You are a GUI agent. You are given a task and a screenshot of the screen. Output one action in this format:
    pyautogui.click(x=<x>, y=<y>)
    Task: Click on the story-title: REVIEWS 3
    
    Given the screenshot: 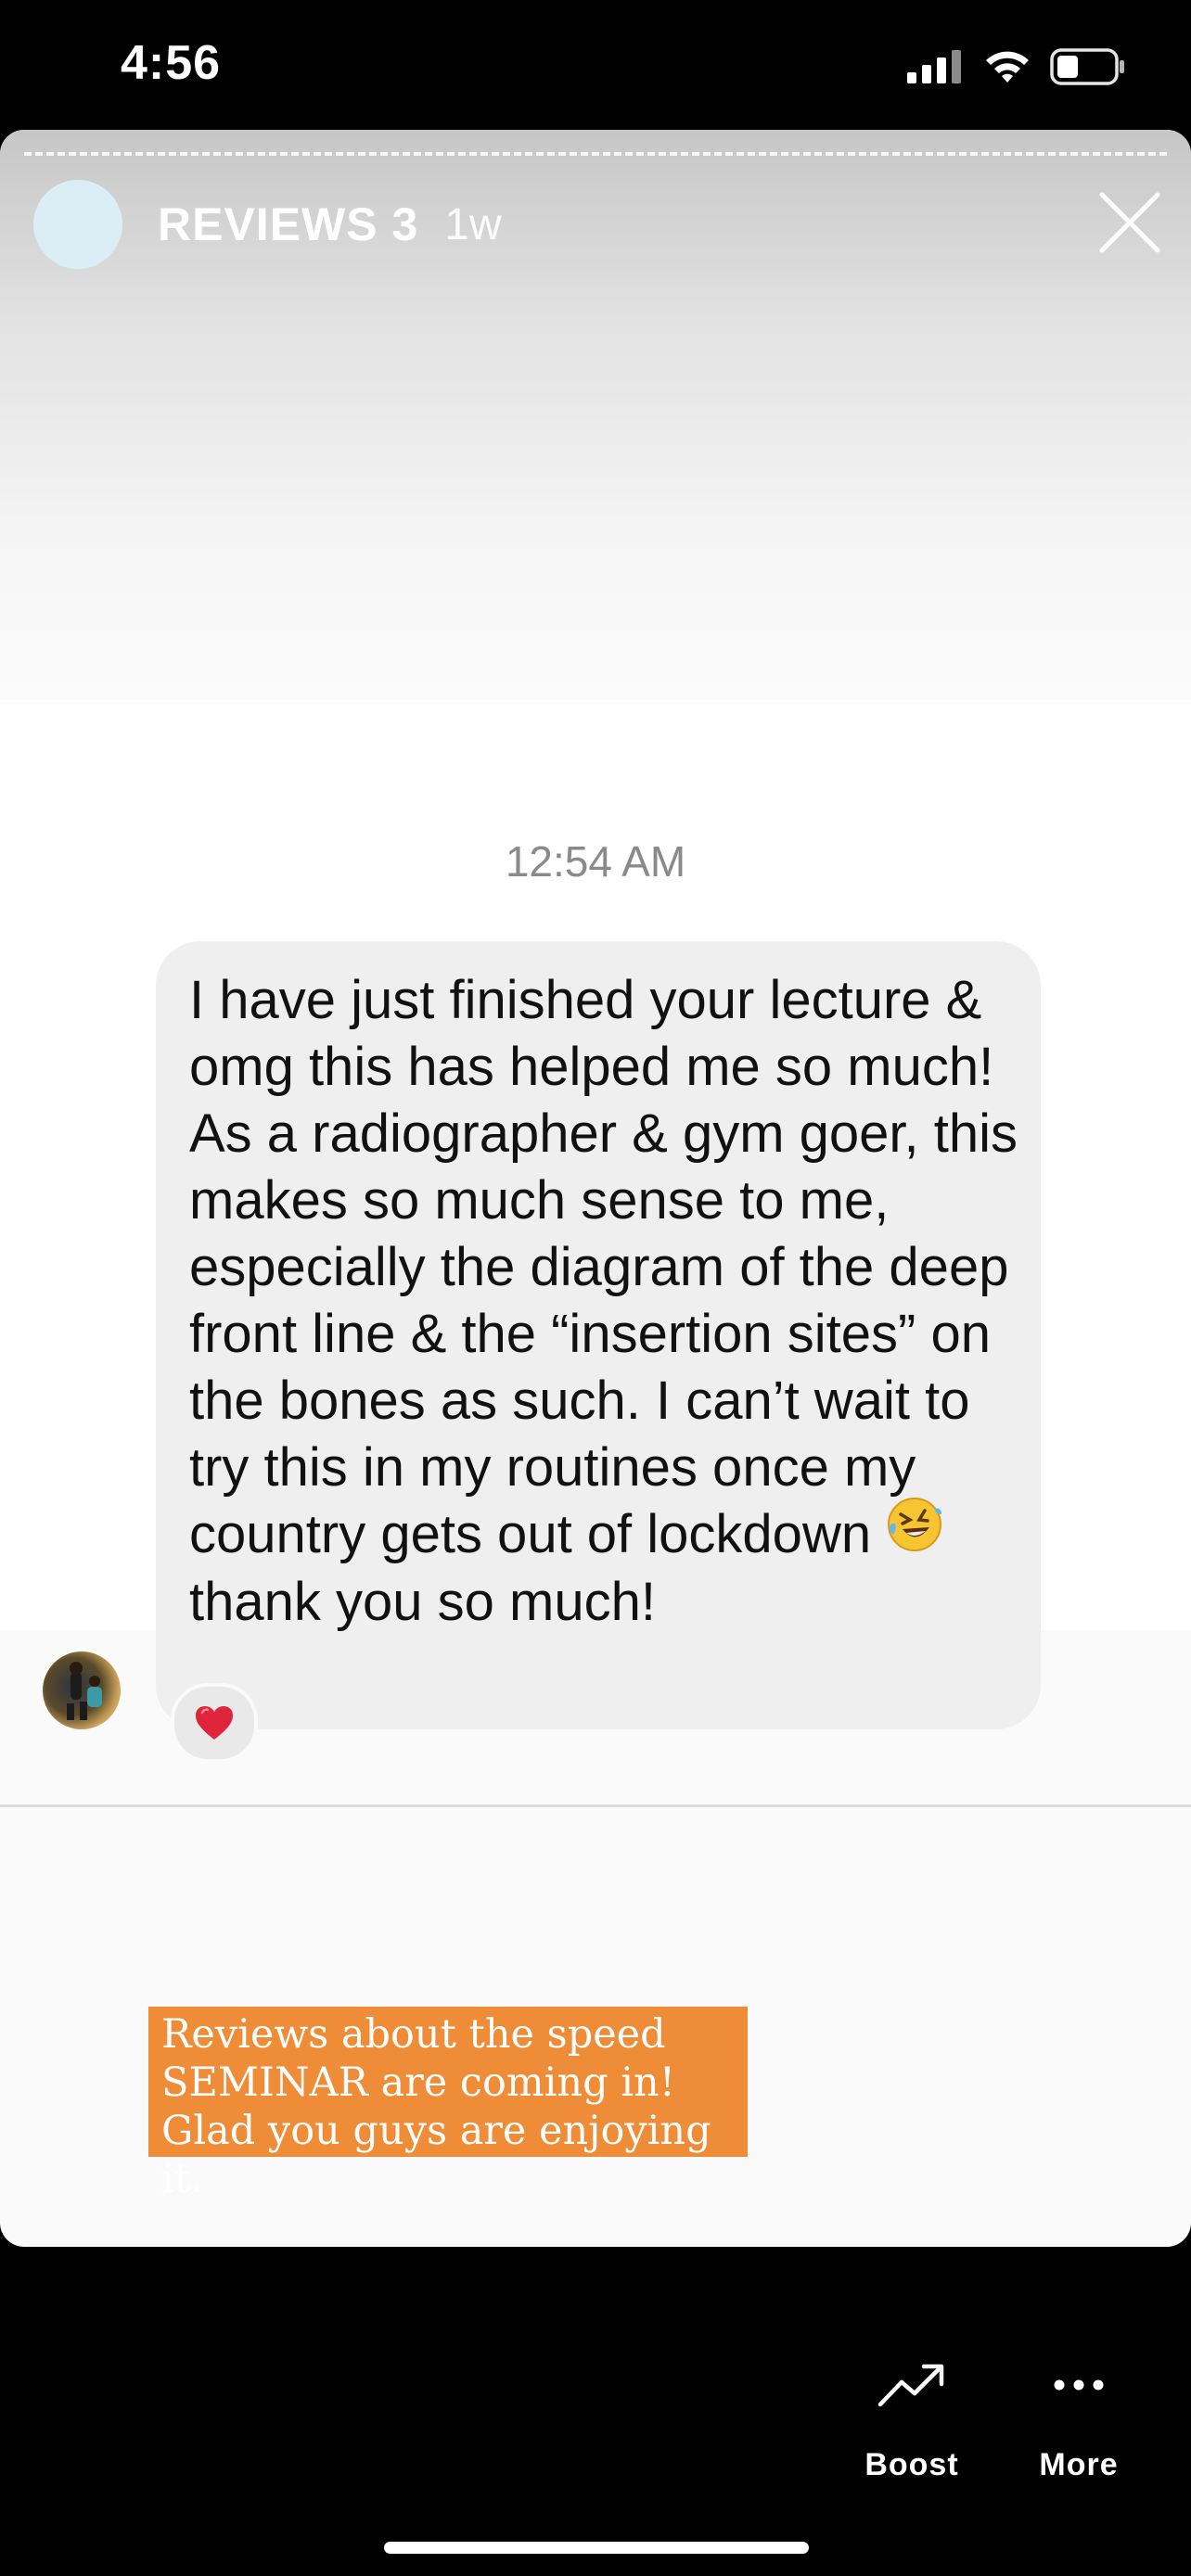 What is the action you would take?
    pyautogui.click(x=288, y=224)
    